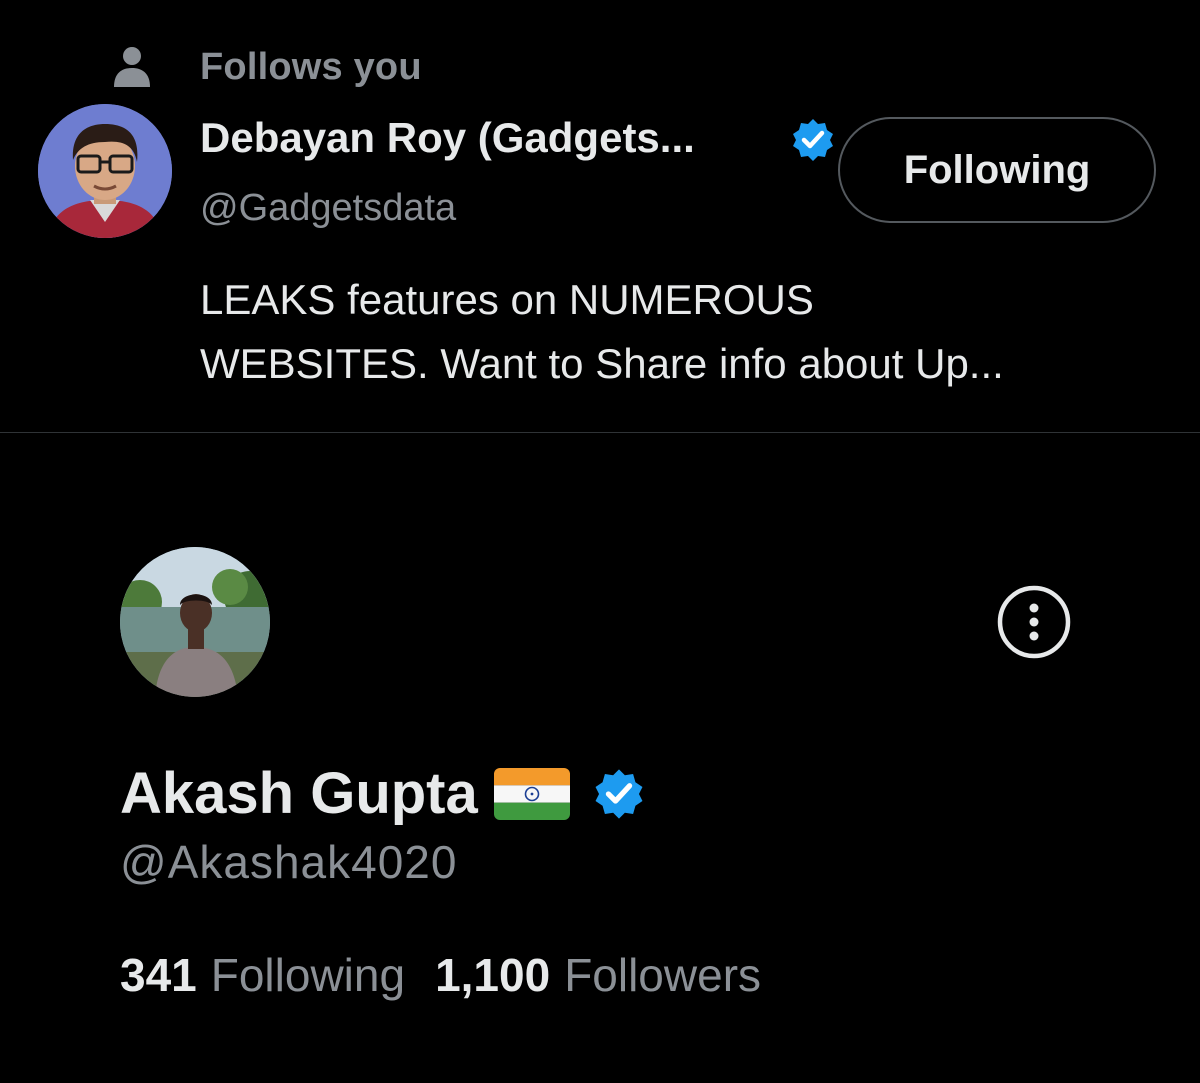  Describe the element at coordinates (492, 975) in the screenshot. I see `followers-count: 1,100` at that location.